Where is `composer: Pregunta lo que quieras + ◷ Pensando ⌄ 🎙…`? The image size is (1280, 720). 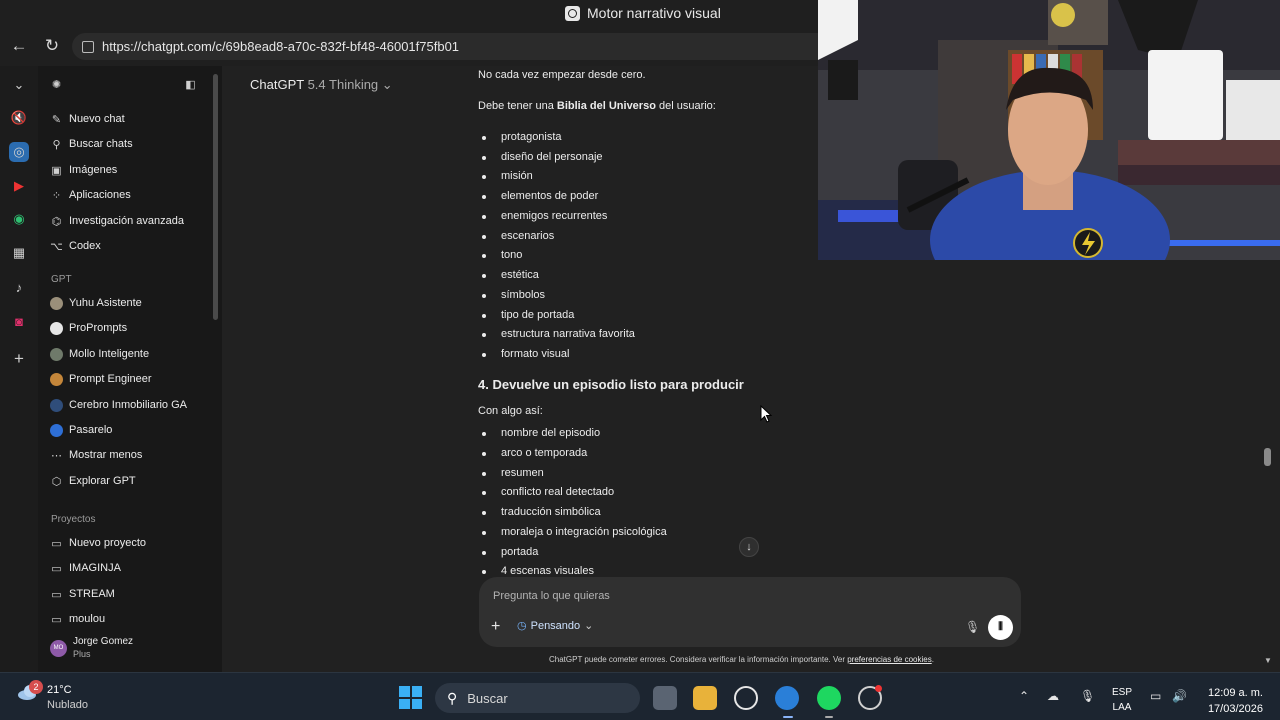
composer: Pregunta lo que quieras + ◷ Pensando ⌄ 🎙… is located at coordinates (750, 612).